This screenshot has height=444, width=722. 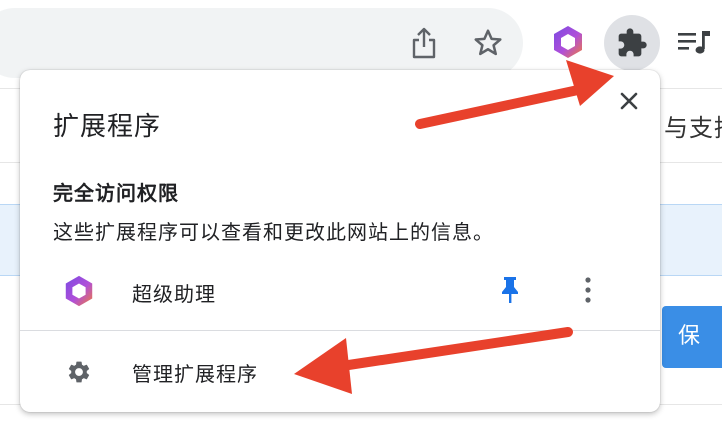 What do you see at coordinates (116, 193) in the screenshot?
I see `section-heading: 完全访问权限` at bounding box center [116, 193].